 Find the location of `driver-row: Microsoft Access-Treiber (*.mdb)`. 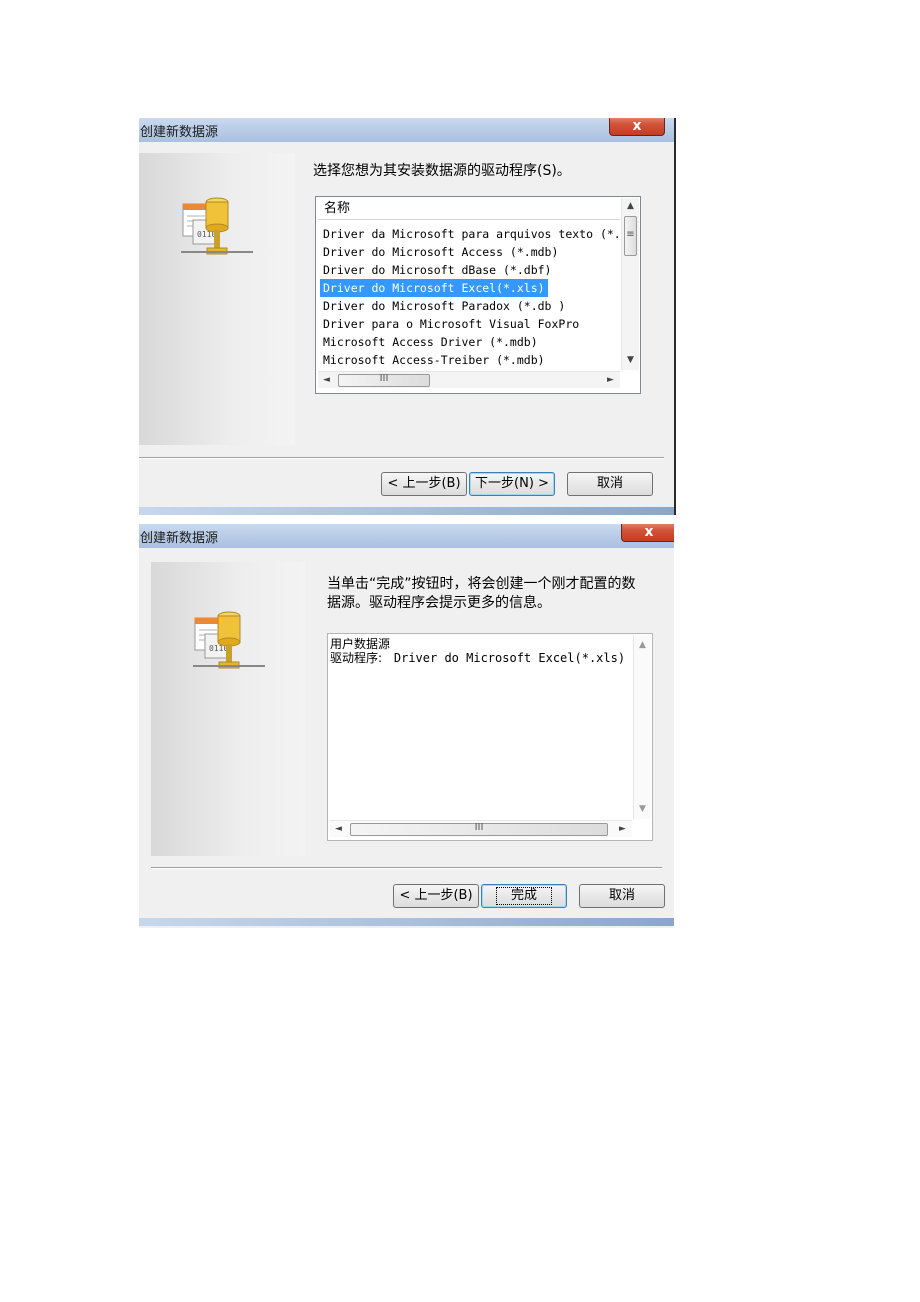

driver-row: Microsoft Access-Treiber (*.mdb) is located at coordinates (434, 360).